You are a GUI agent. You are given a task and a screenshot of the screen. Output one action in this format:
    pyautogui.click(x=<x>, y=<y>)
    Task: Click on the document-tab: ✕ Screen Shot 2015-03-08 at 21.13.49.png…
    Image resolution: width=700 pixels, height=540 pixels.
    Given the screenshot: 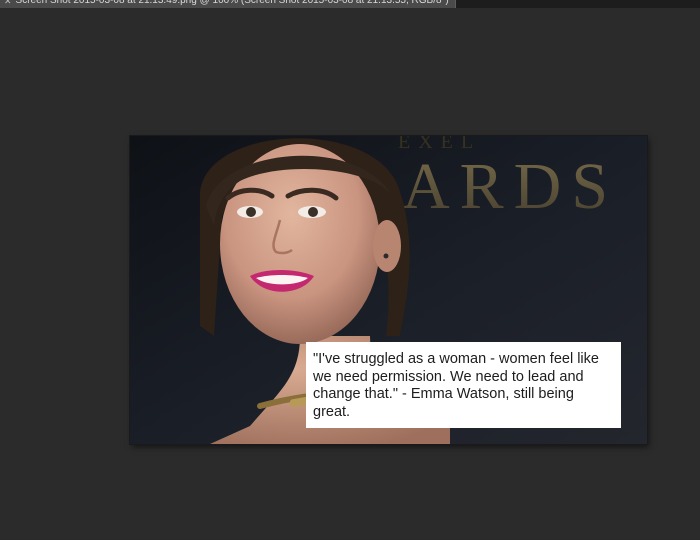 What is the action you would take?
    pyautogui.click(x=228, y=4)
    